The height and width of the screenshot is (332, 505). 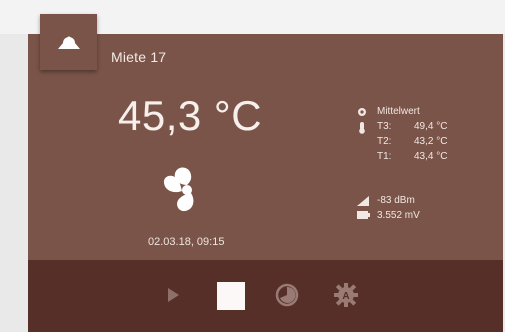 What do you see at coordinates (431, 156) in the screenshot?
I see `sensor-value: 43,4 °C` at bounding box center [431, 156].